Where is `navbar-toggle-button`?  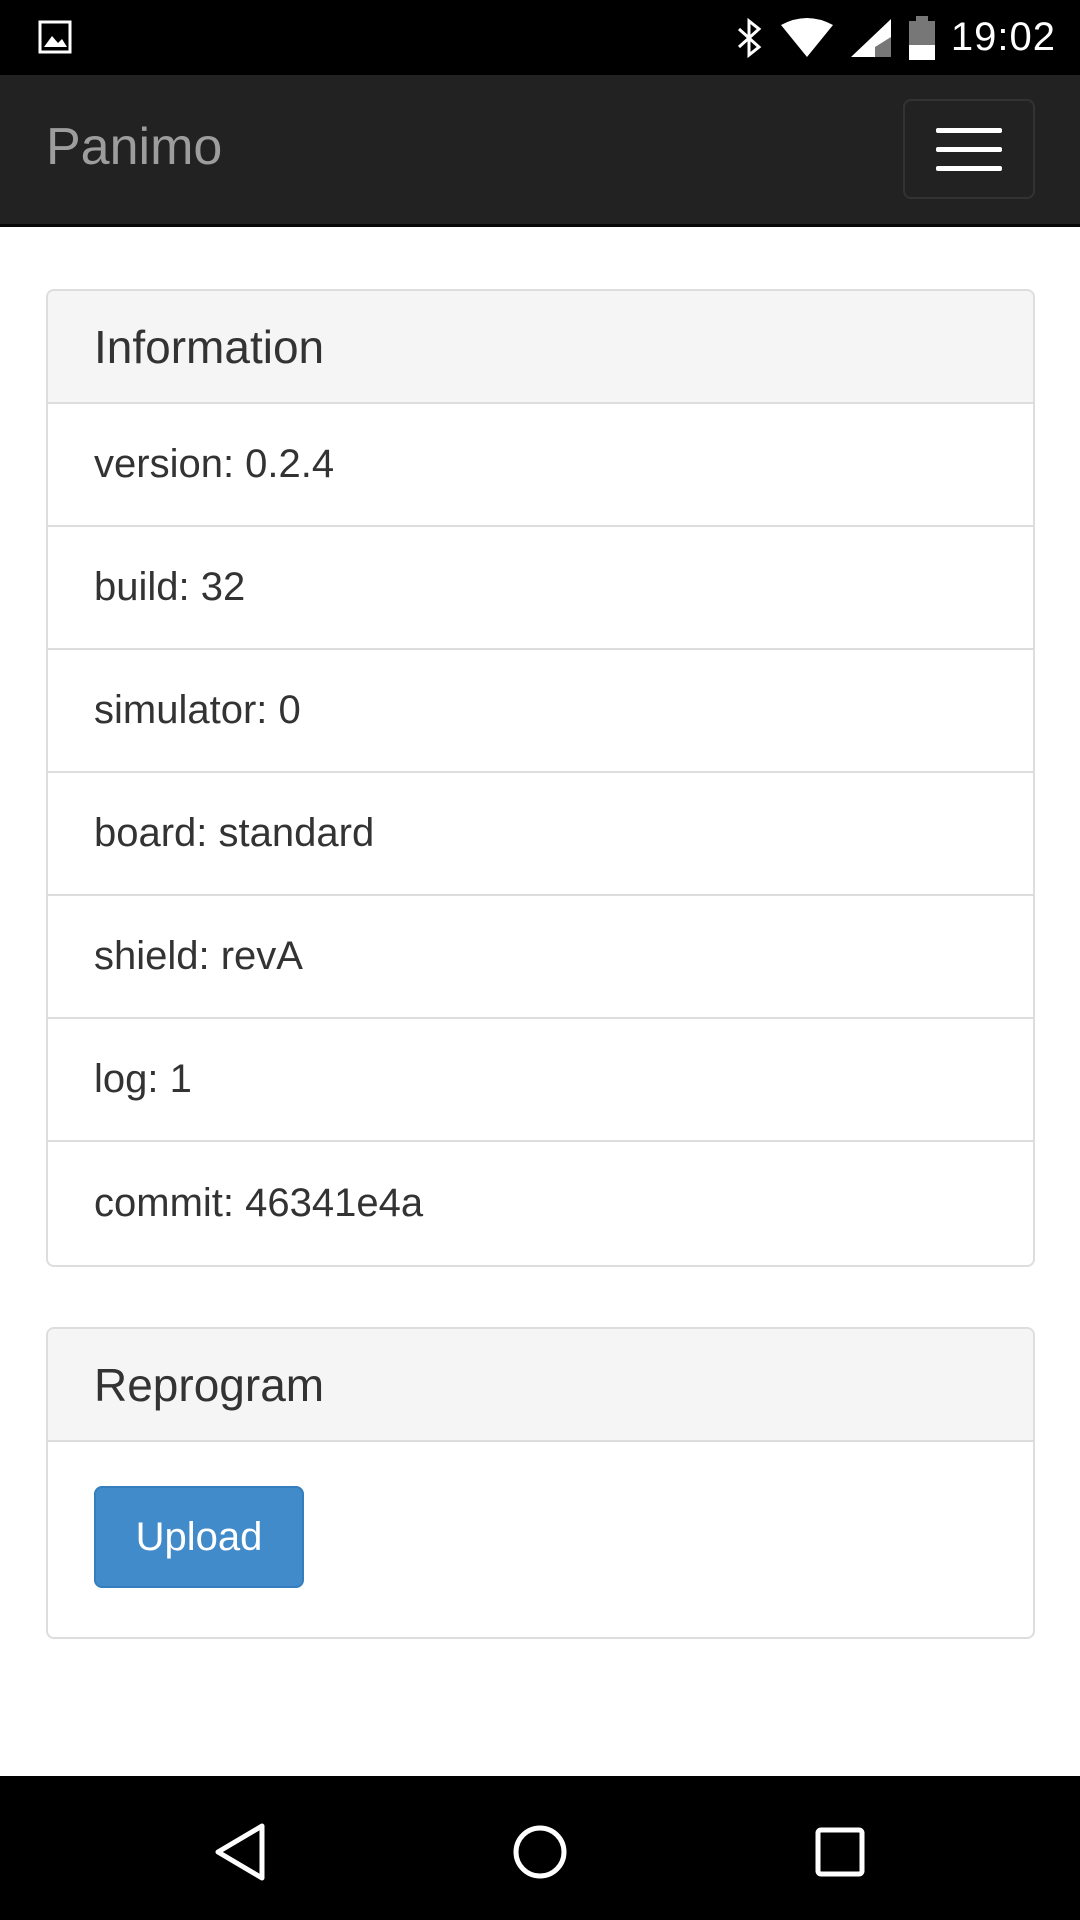 navbar-toggle-button is located at coordinates (969, 149).